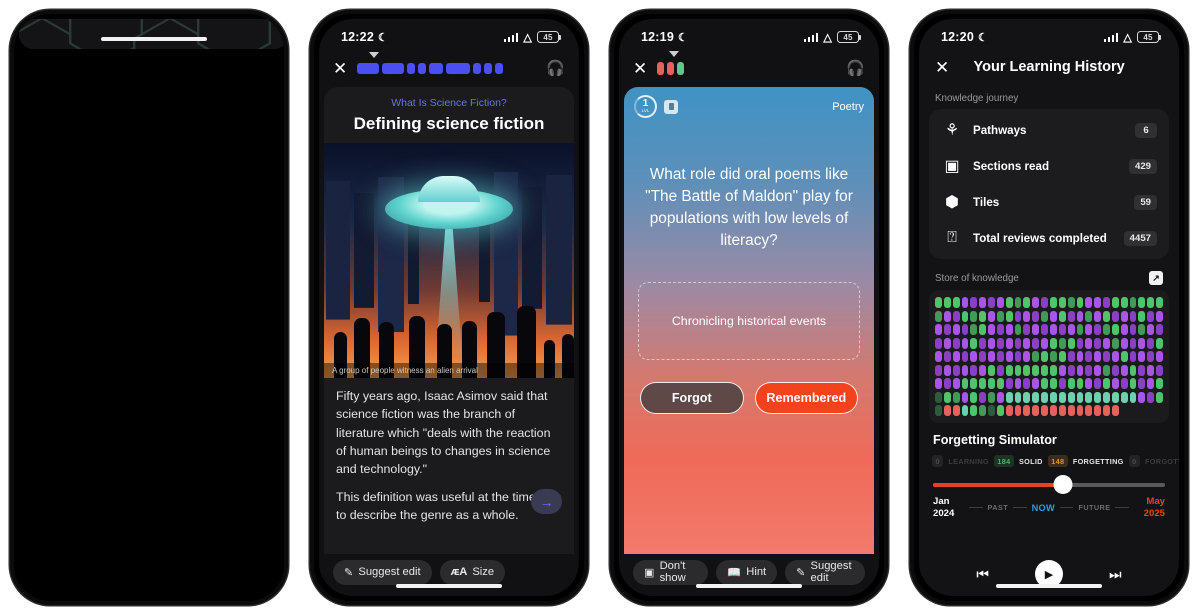 The height and width of the screenshot is (615, 1200). I want to click on status-time-group: 12:19 ☾, so click(664, 37).